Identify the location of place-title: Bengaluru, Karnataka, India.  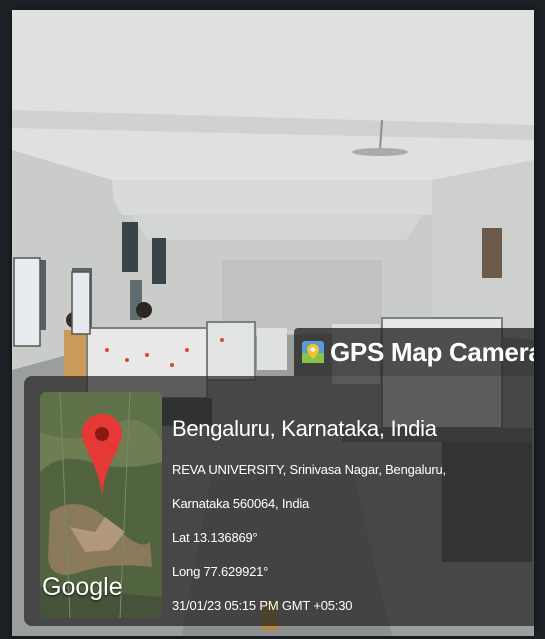
(304, 428).